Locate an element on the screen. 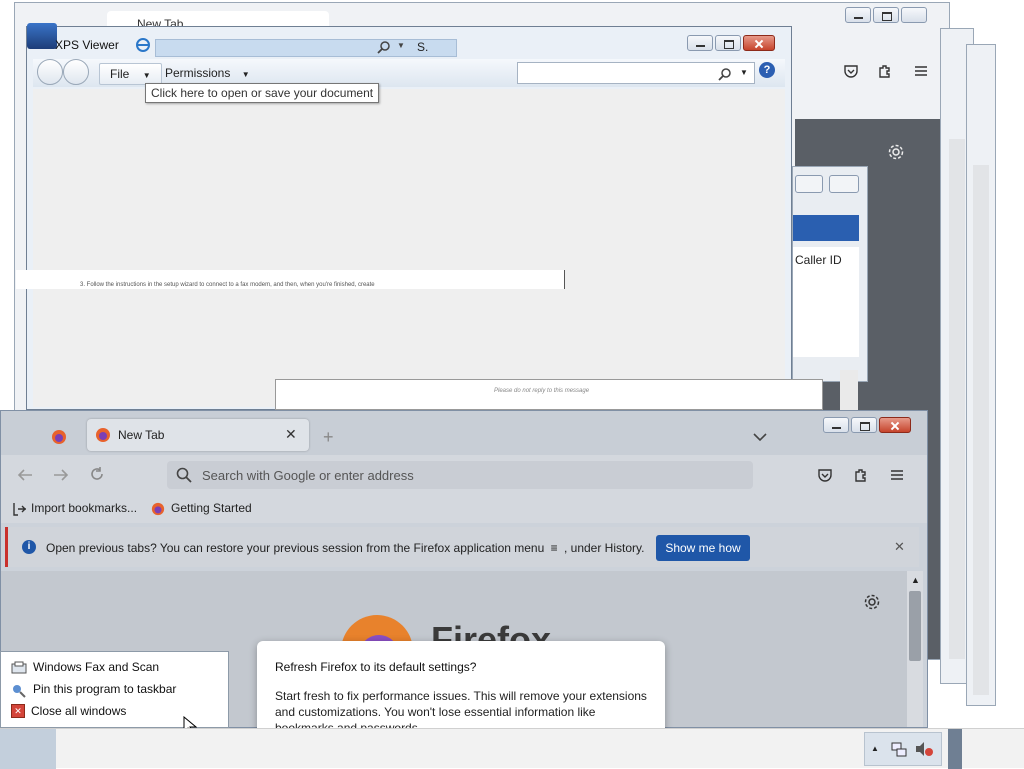 The width and height of the screenshot is (1024, 769). jump-list-app-label: Windows Fax and Scan is located at coordinates (96, 667).